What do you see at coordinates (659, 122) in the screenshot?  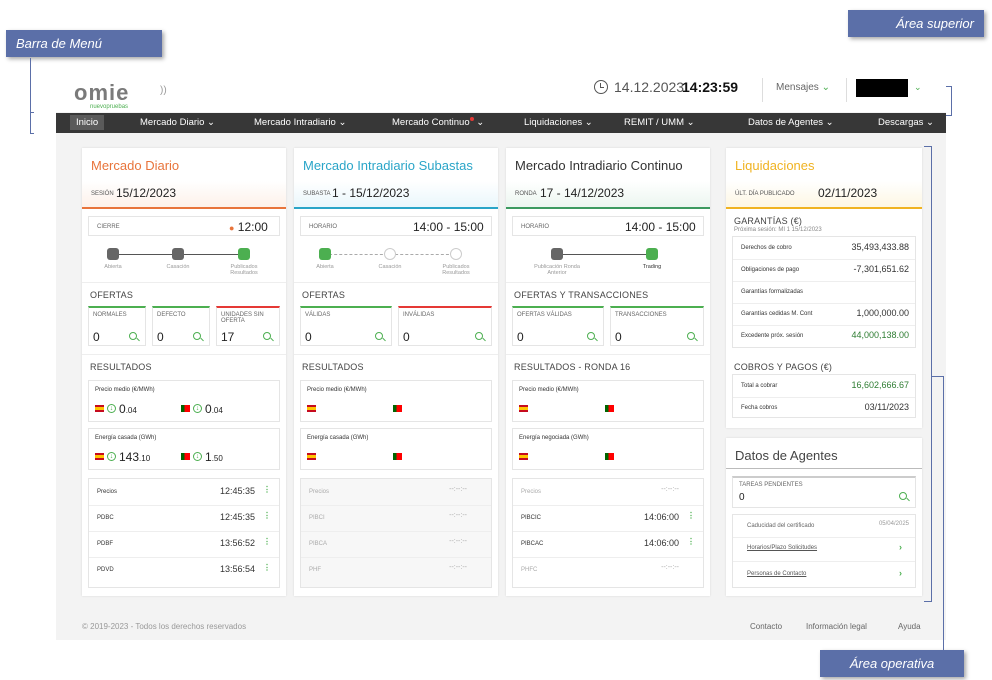 I see `nav-remit-umm: REMIT / UMM ⌄` at bounding box center [659, 122].